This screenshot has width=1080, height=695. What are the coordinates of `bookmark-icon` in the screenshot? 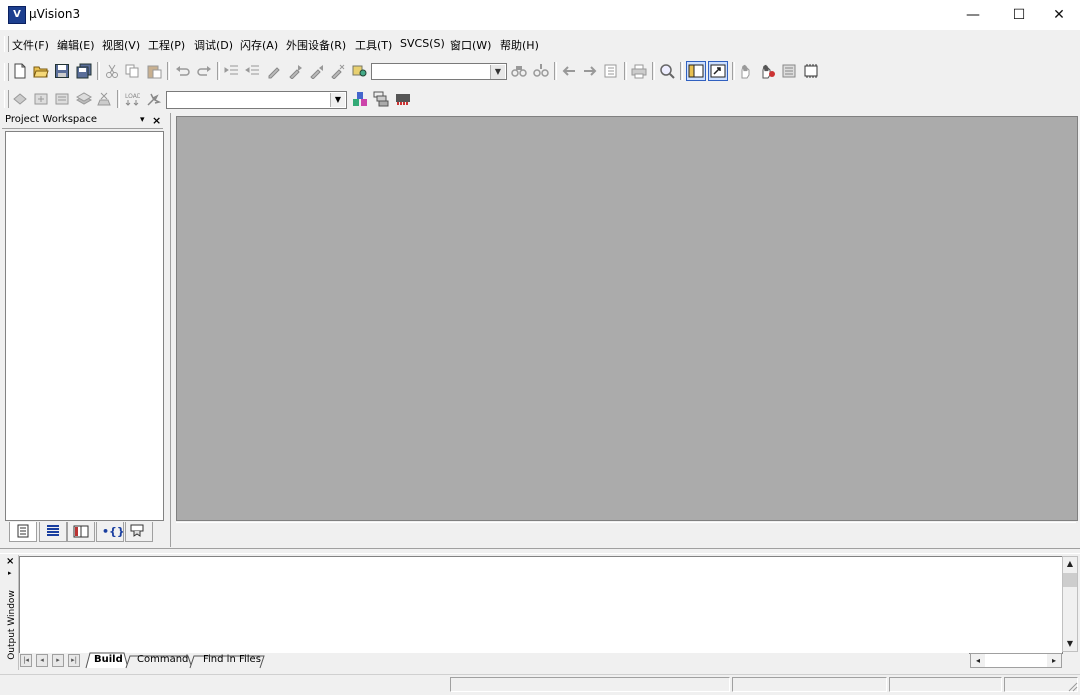 It's located at (274, 71).